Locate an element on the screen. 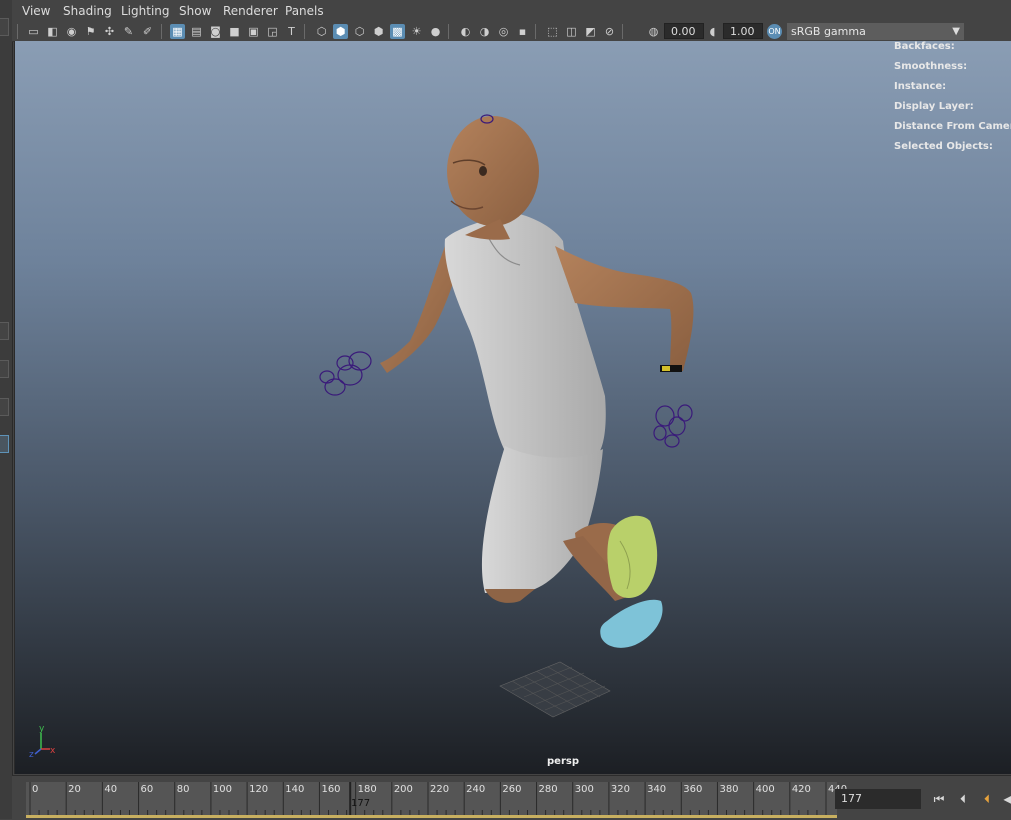  bookmark-icon: ⚑ is located at coordinates (90, 31).